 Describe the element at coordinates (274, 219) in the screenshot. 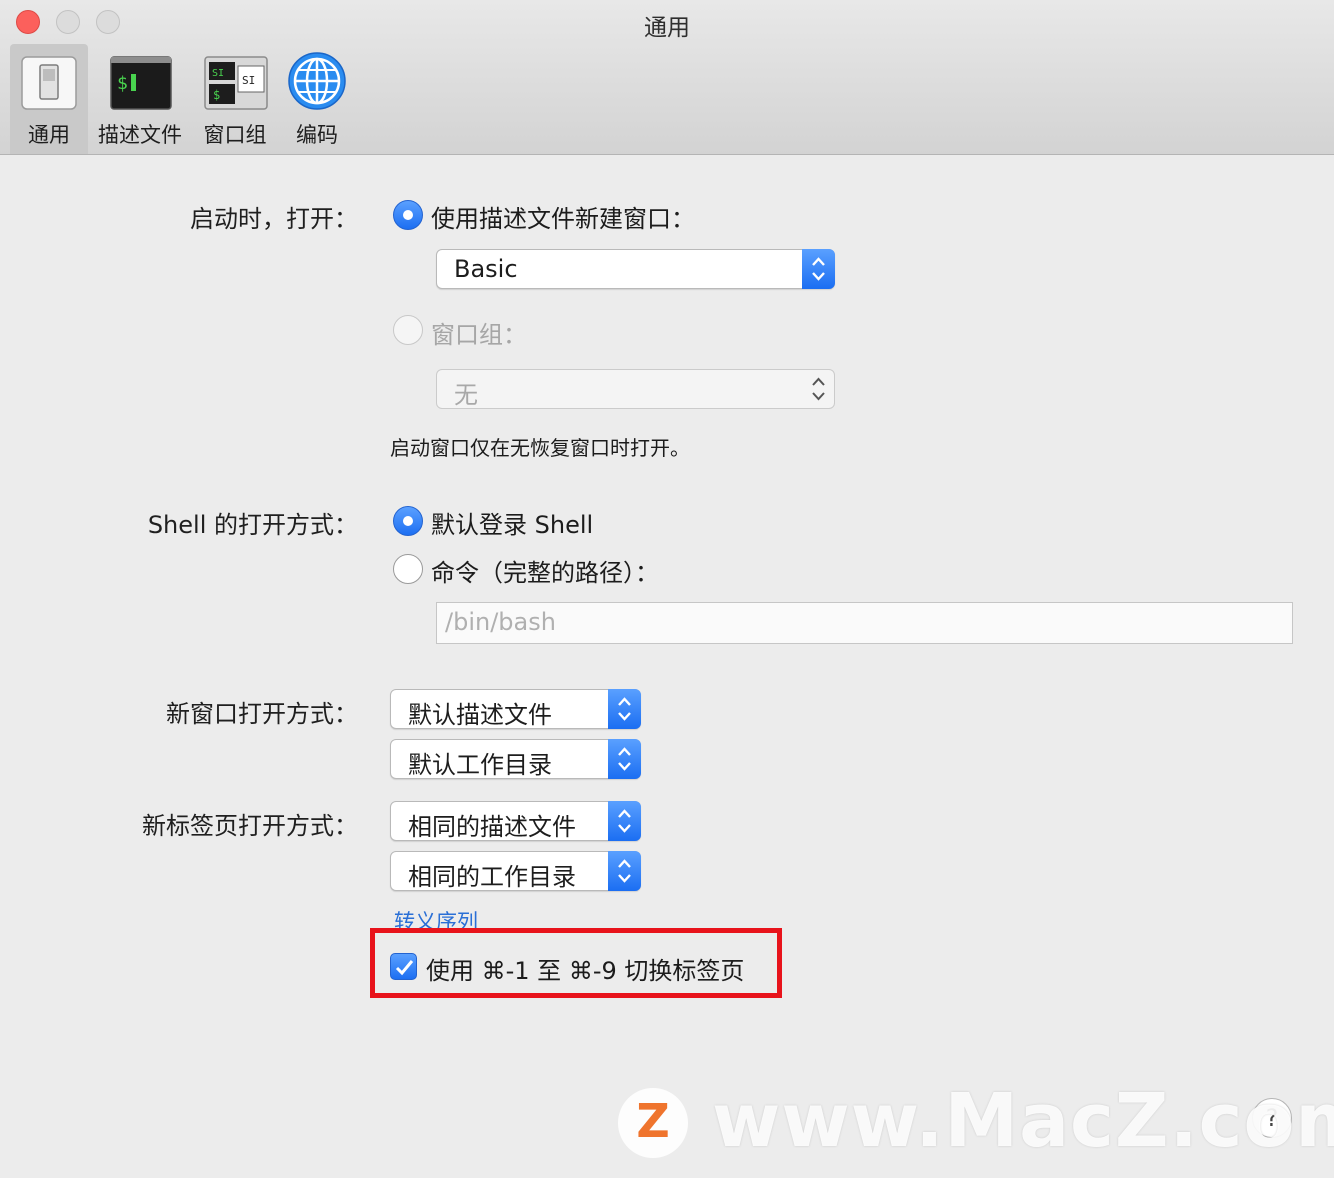

I see `startup-label: 启动时，打开：` at that location.